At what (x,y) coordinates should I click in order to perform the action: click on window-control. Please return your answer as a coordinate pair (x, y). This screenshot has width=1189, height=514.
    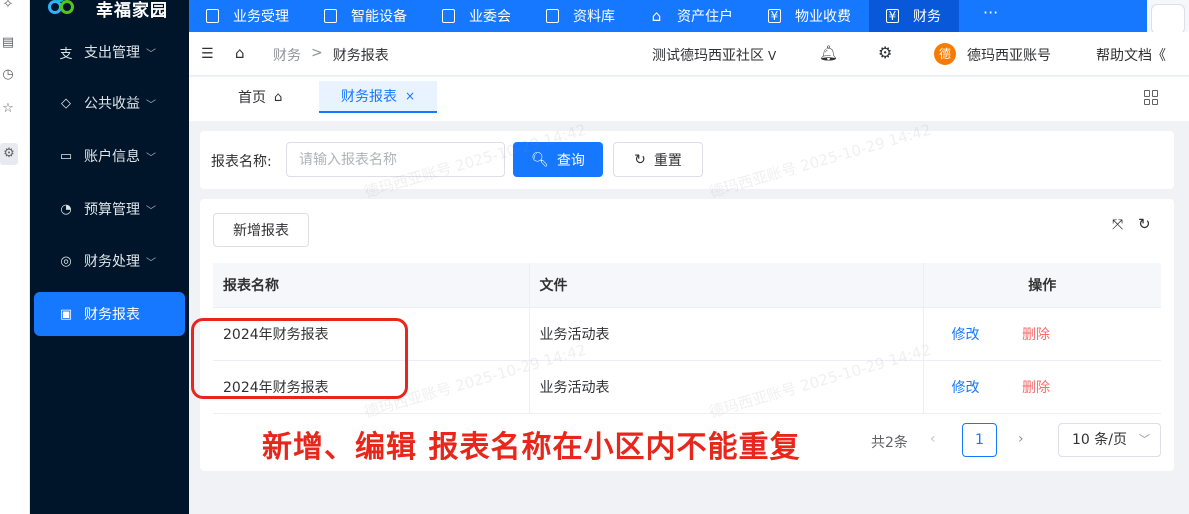
    Looking at the image, I should click on (1168, 19).